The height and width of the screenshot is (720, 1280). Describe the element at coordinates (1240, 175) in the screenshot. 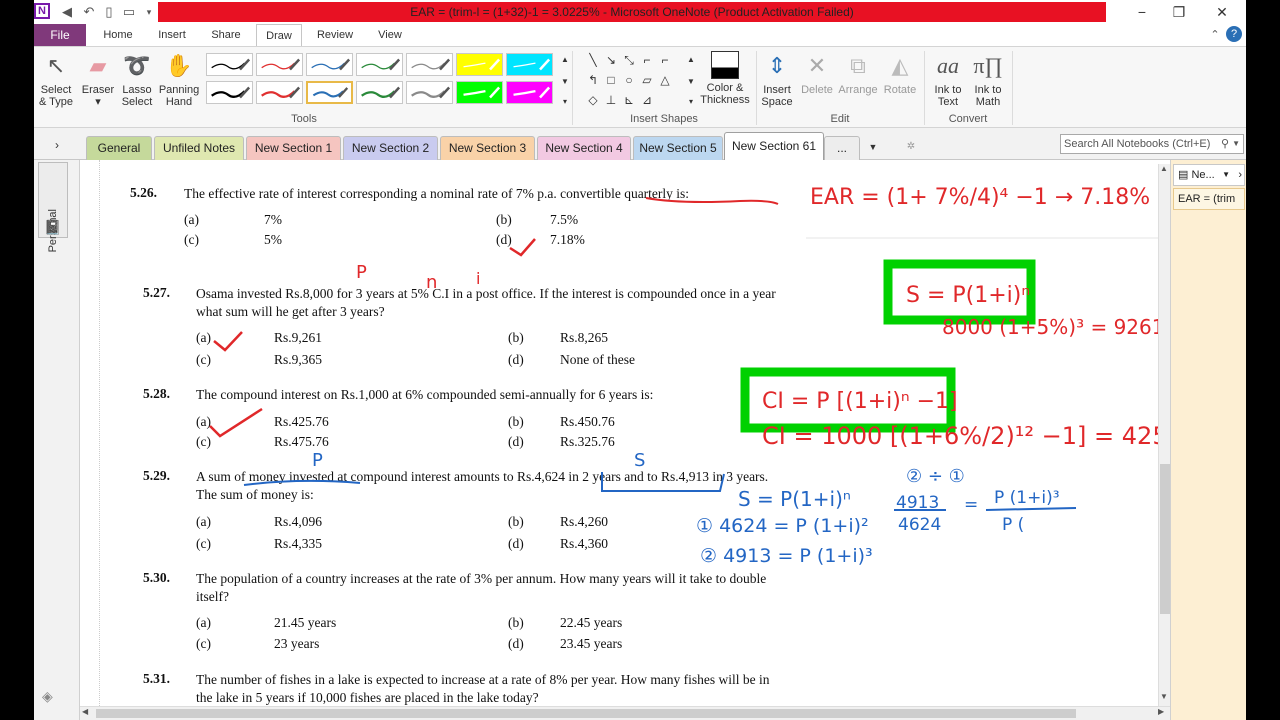

I see `collapse-pages-icon: ›` at that location.